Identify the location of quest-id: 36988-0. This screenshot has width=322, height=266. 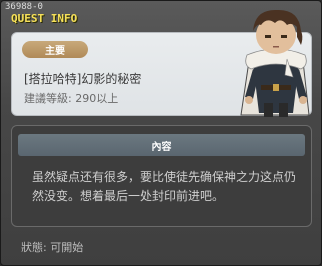
(24, 7).